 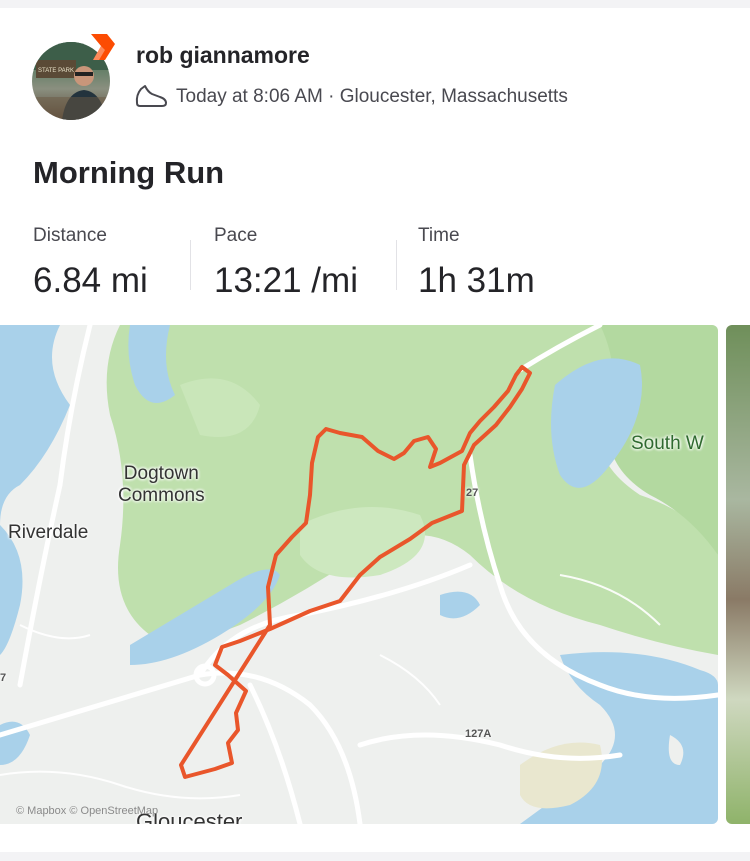 What do you see at coordinates (161, 484) in the screenshot?
I see `map-label-dogtown: Dogtown Commons` at bounding box center [161, 484].